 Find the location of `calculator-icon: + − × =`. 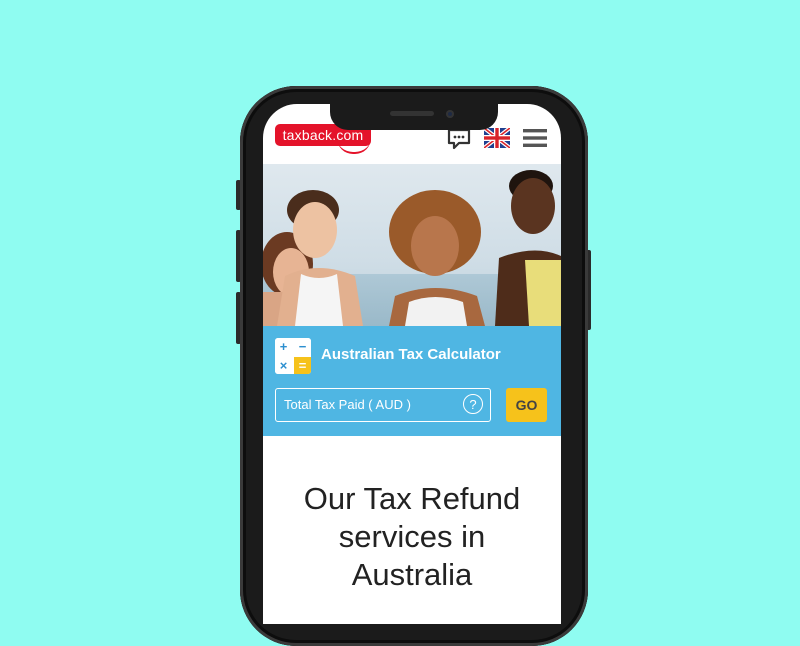

calculator-icon: + − × = is located at coordinates (293, 356).